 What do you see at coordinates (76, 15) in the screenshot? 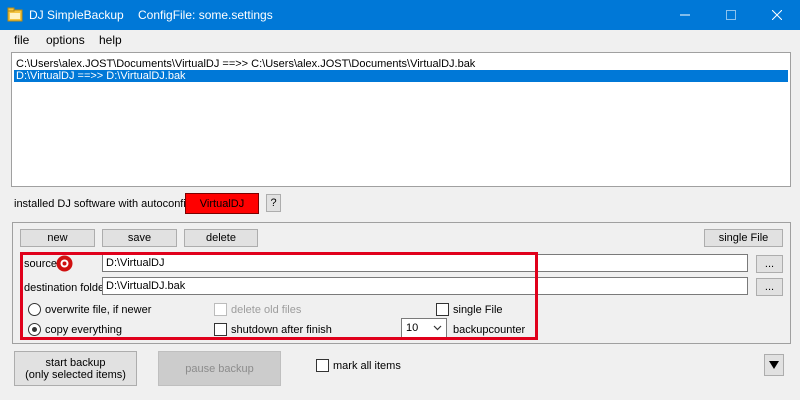
I see `window-title: DJ SimpleBackup` at bounding box center [76, 15].